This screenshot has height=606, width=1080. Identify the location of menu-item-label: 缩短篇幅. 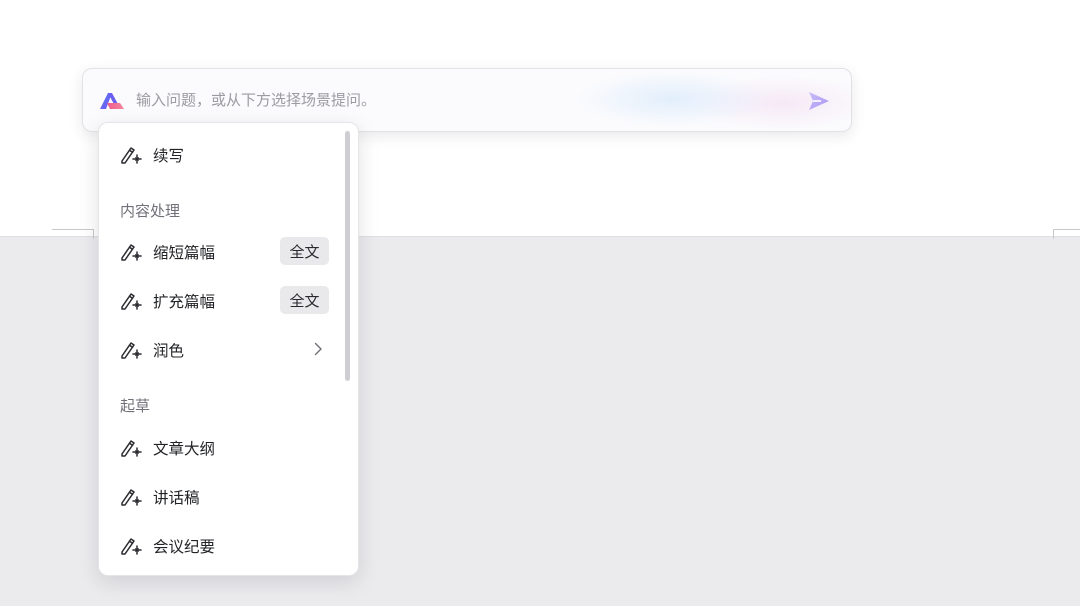
(184, 253).